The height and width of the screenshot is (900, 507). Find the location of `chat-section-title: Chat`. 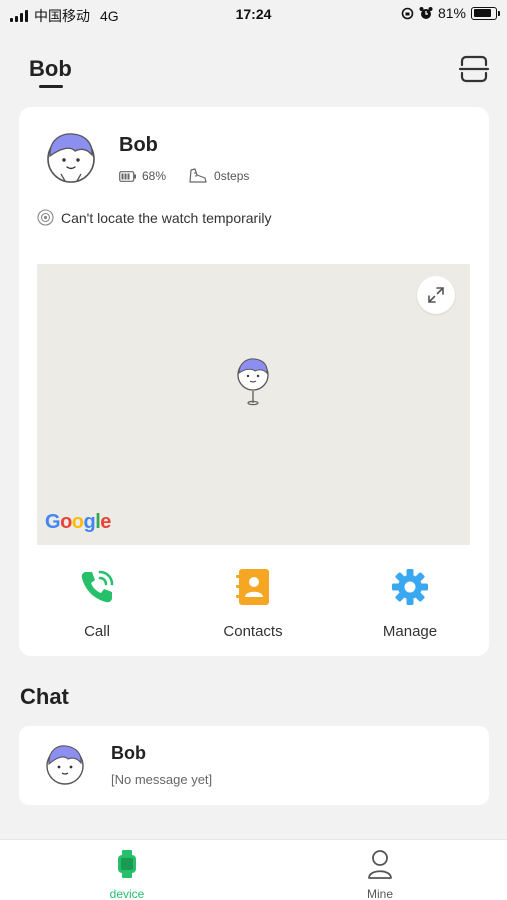

chat-section-title: Chat is located at coordinates (44, 696).